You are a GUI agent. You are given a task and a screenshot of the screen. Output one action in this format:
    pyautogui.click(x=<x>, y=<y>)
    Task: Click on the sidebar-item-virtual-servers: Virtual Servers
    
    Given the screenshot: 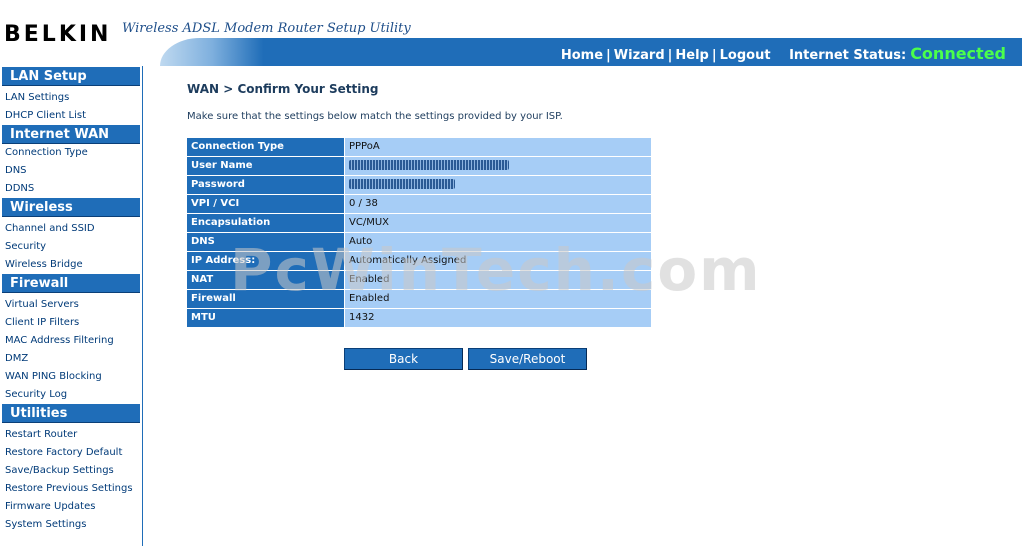 What is the action you would take?
    pyautogui.click(x=71, y=305)
    